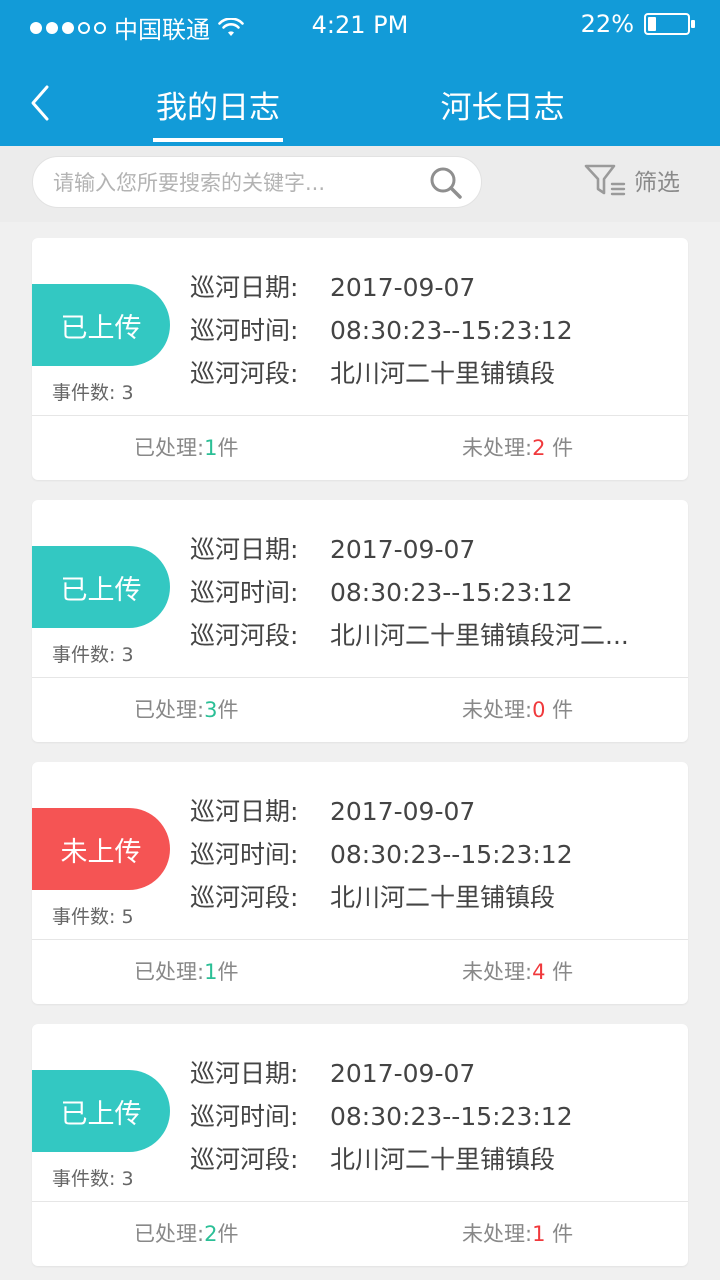  I want to click on unhandled-count: 未处理:4 件, so click(518, 972).